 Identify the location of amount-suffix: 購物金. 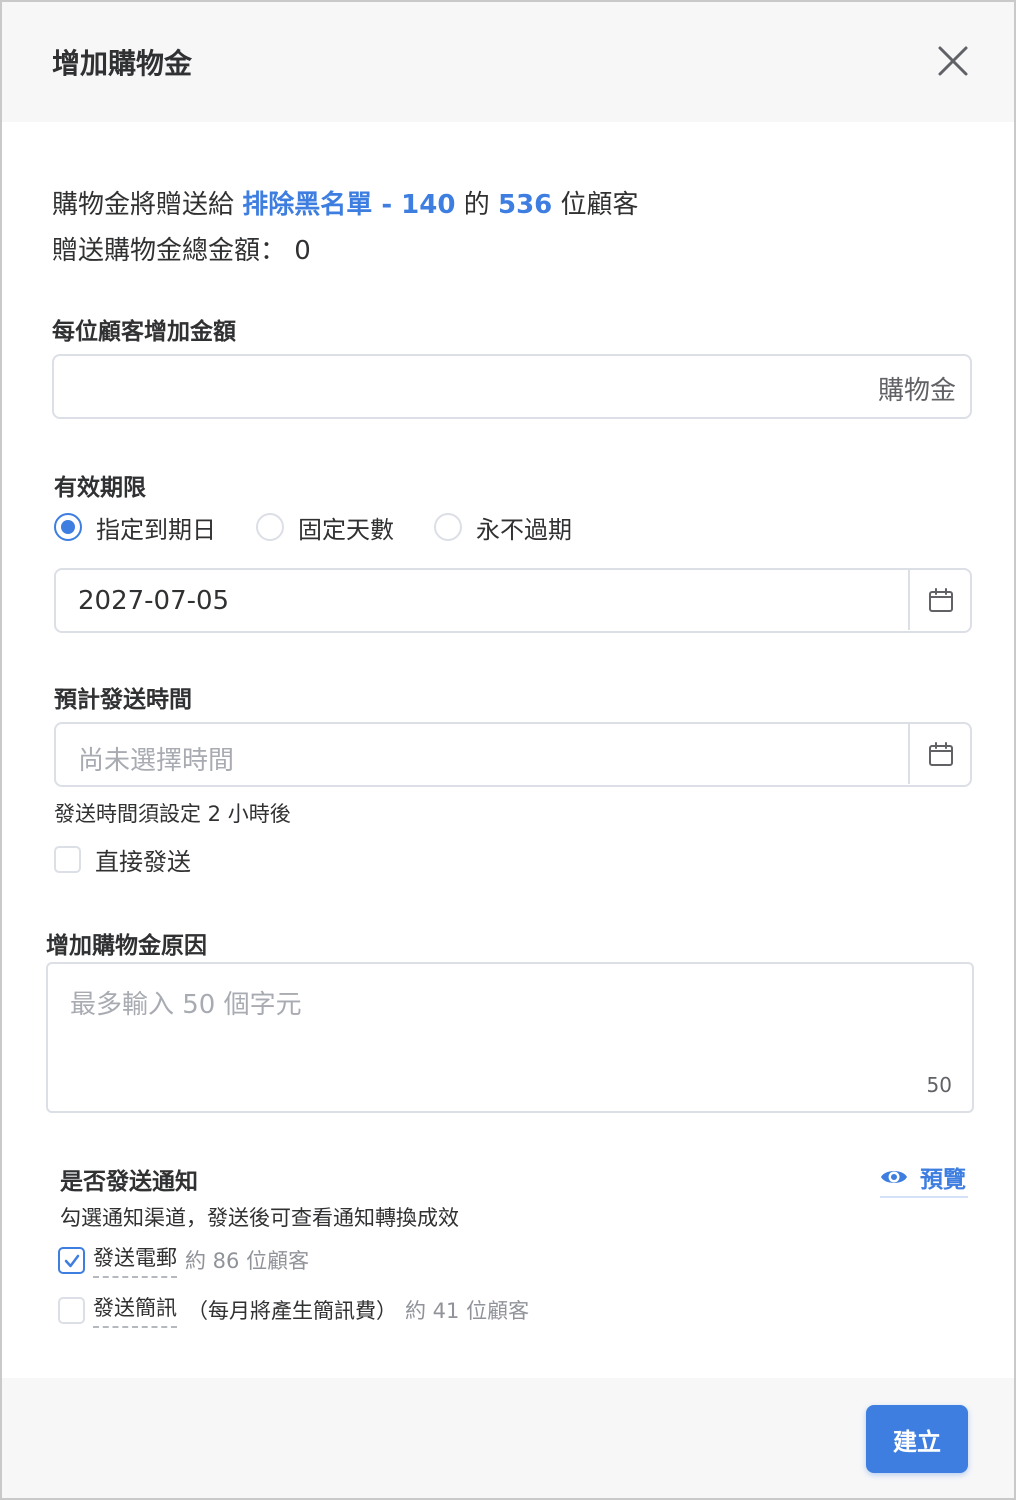
(916, 391).